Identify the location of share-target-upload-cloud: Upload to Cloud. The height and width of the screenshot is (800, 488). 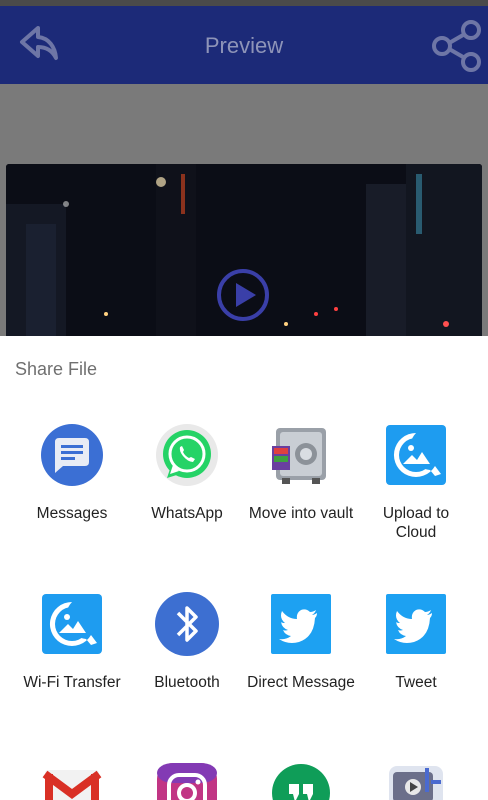
(416, 482).